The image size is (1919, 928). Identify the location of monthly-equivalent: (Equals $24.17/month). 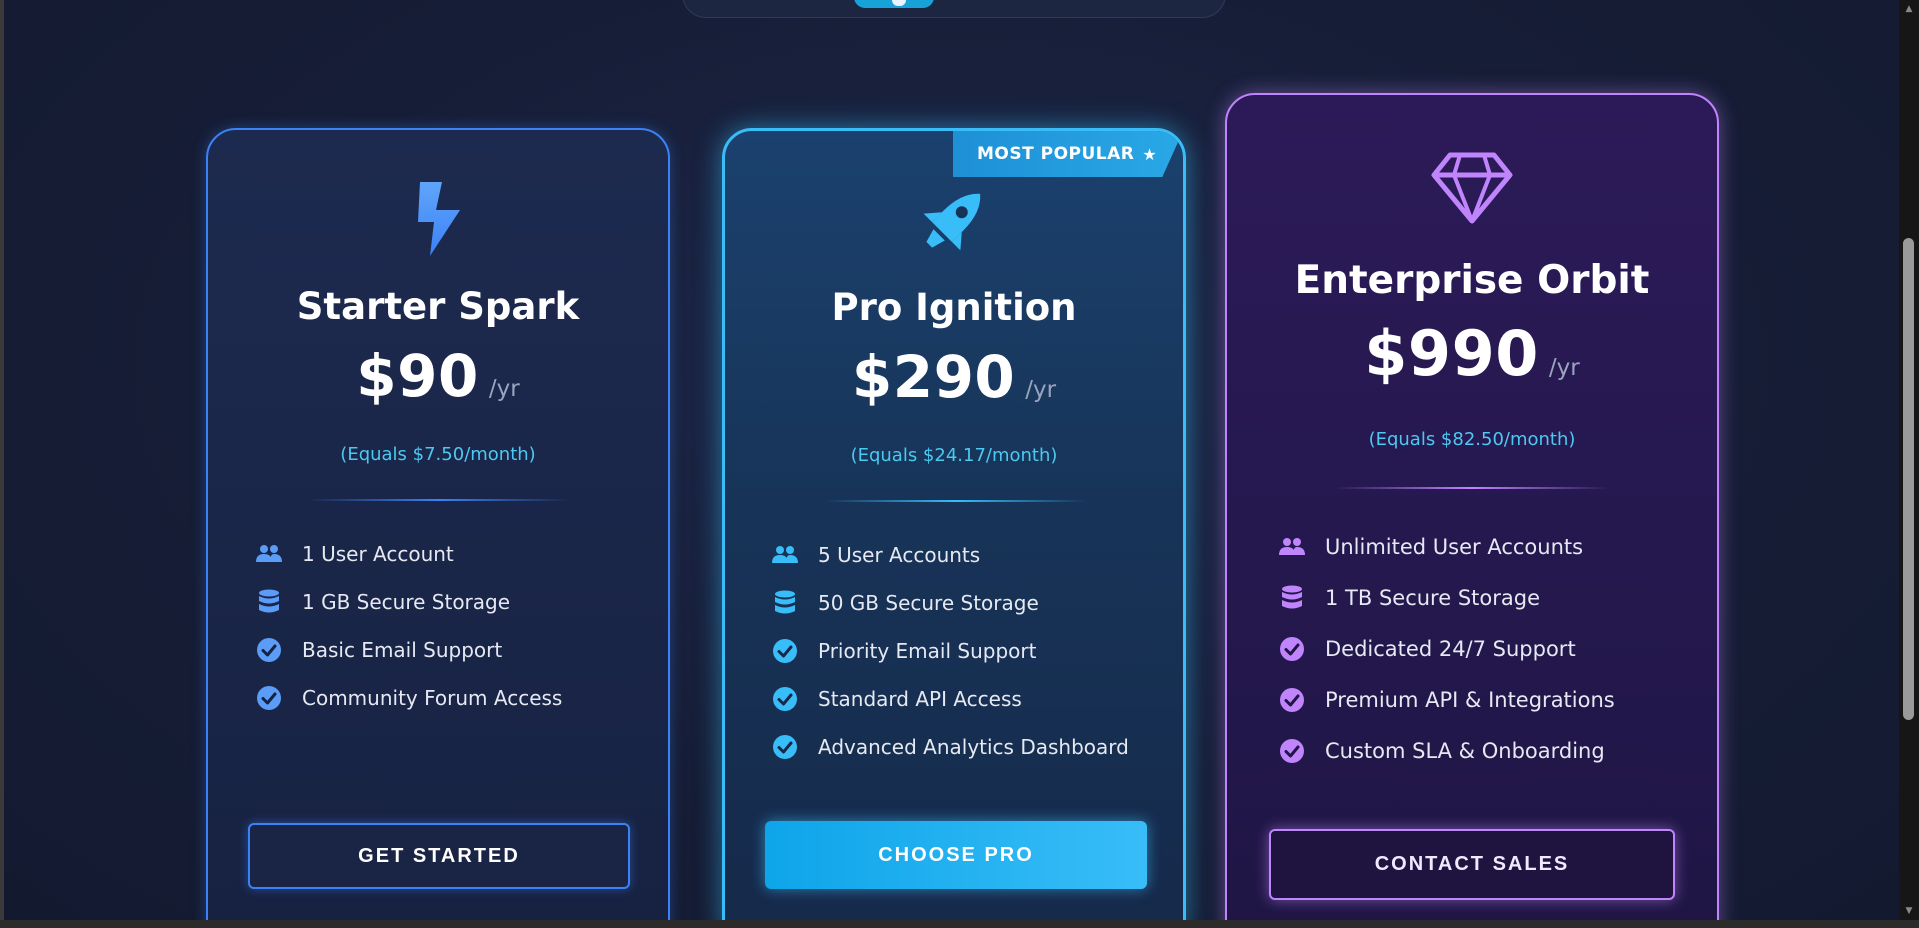
(954, 455).